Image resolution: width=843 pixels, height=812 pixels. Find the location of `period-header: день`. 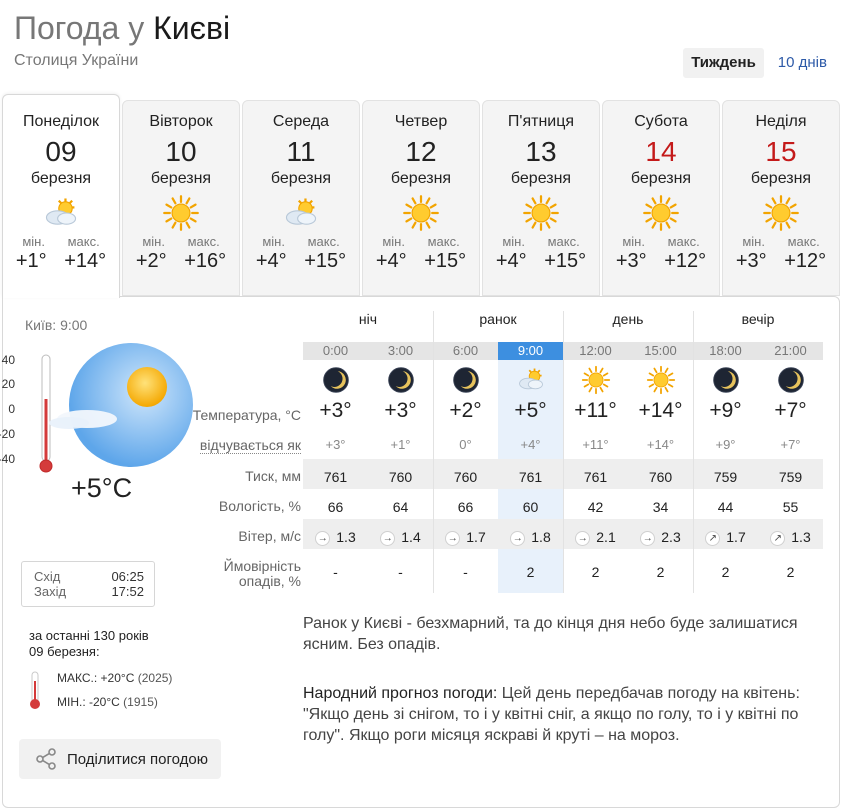

period-header: день is located at coordinates (628, 319).